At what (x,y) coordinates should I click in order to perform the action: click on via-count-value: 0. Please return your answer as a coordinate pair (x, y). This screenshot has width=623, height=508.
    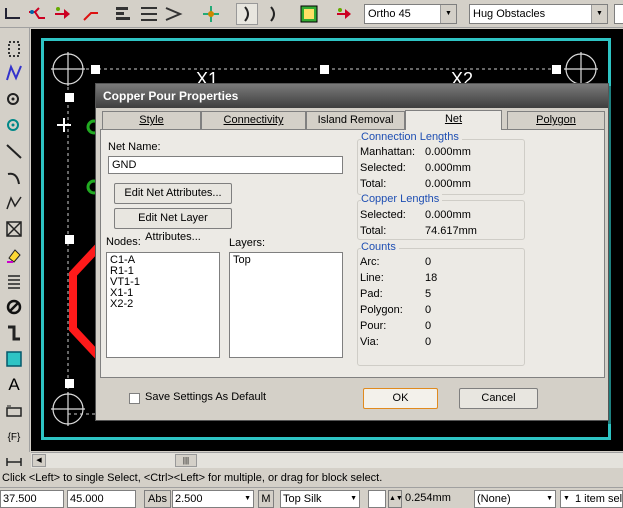
    Looking at the image, I should click on (428, 342).